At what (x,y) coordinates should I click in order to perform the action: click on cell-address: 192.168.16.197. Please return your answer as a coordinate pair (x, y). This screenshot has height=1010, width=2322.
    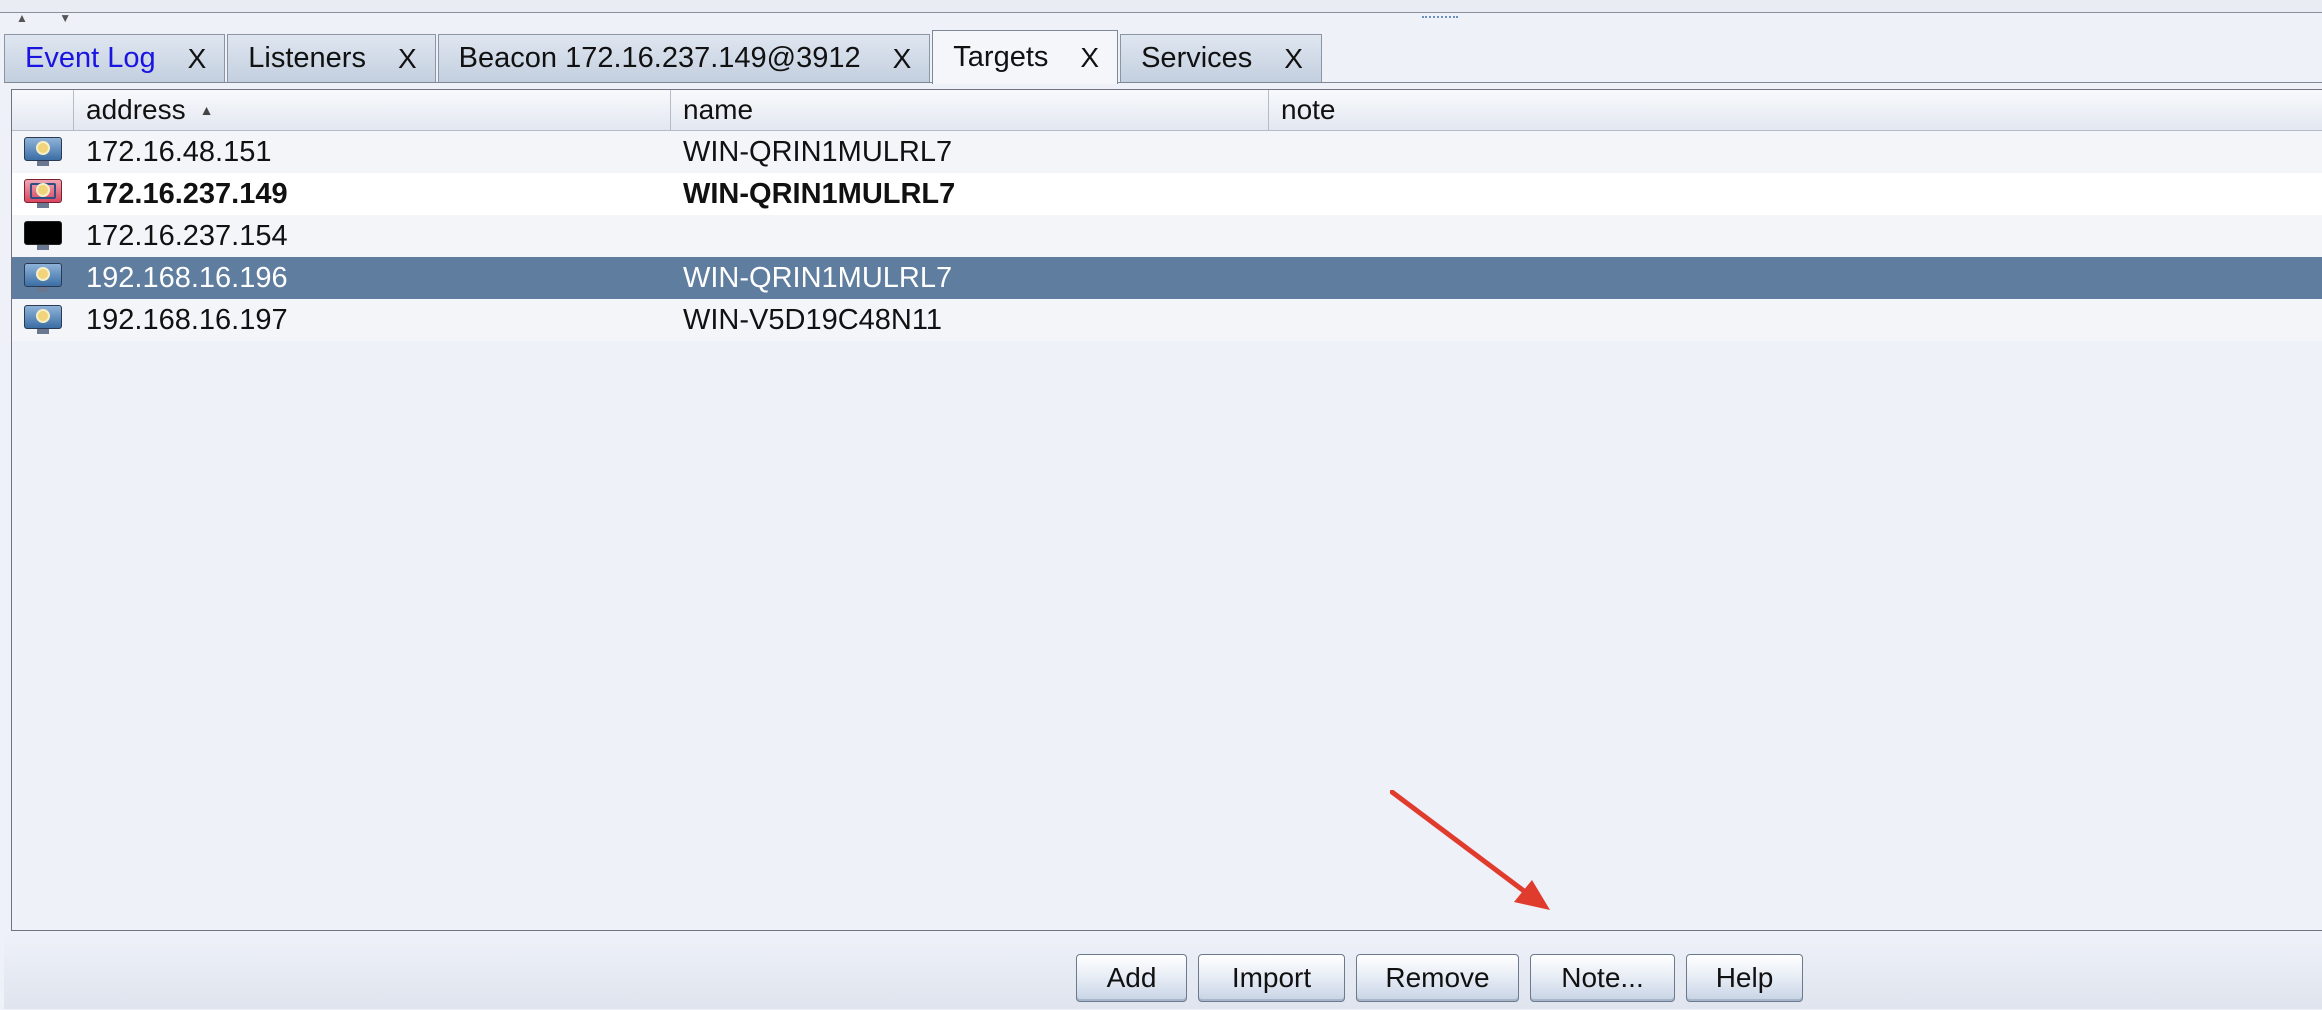
    Looking at the image, I should click on (187, 319).